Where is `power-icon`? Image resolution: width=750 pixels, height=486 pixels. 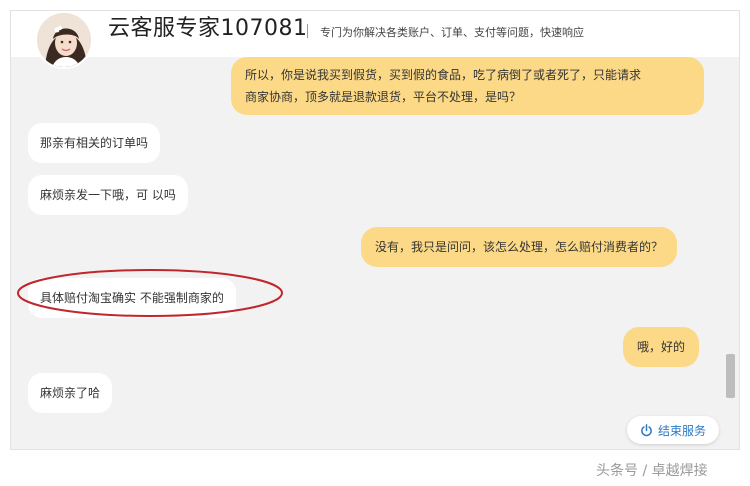
power-icon is located at coordinates (646, 429).